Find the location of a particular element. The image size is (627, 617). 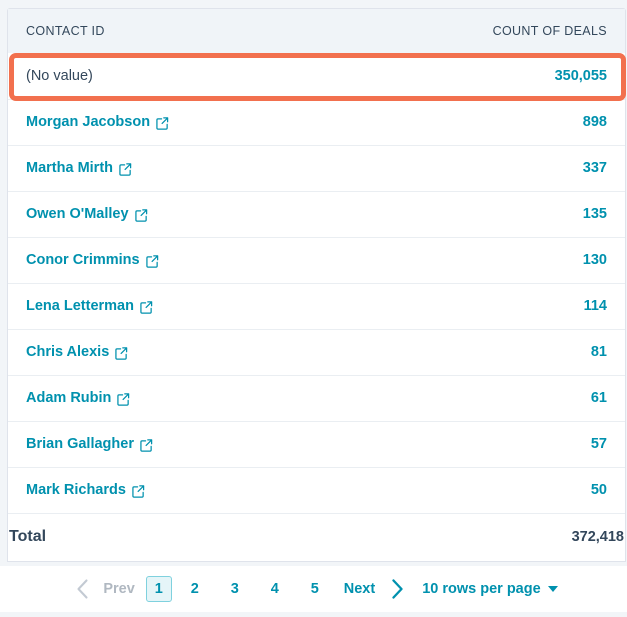

table-row: Morgan Jacobson 898 is located at coordinates (316, 121).